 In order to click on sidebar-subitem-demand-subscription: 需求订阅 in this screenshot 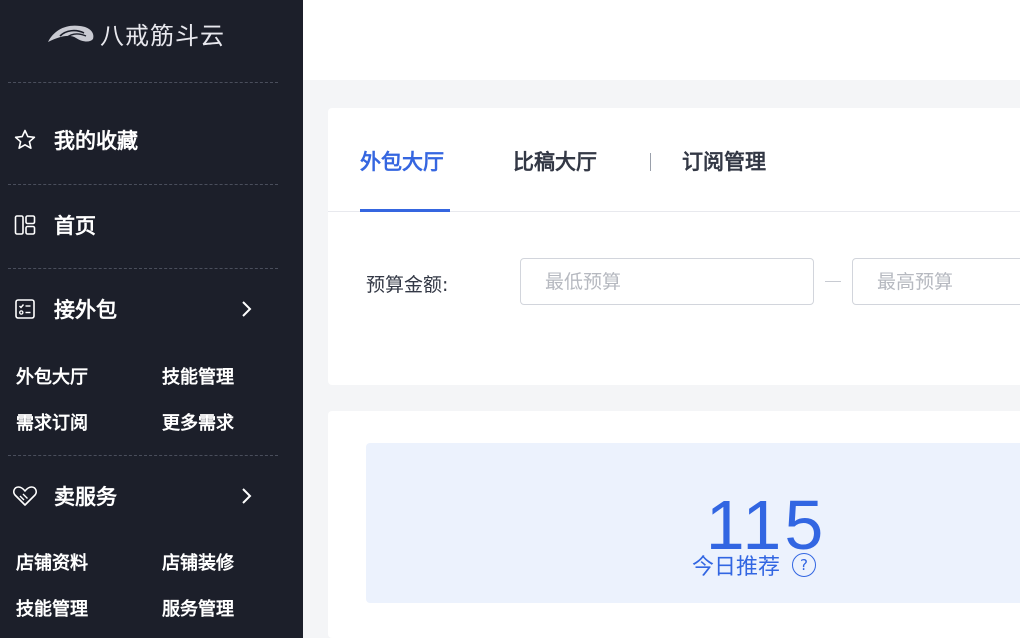, I will do `click(52, 422)`.